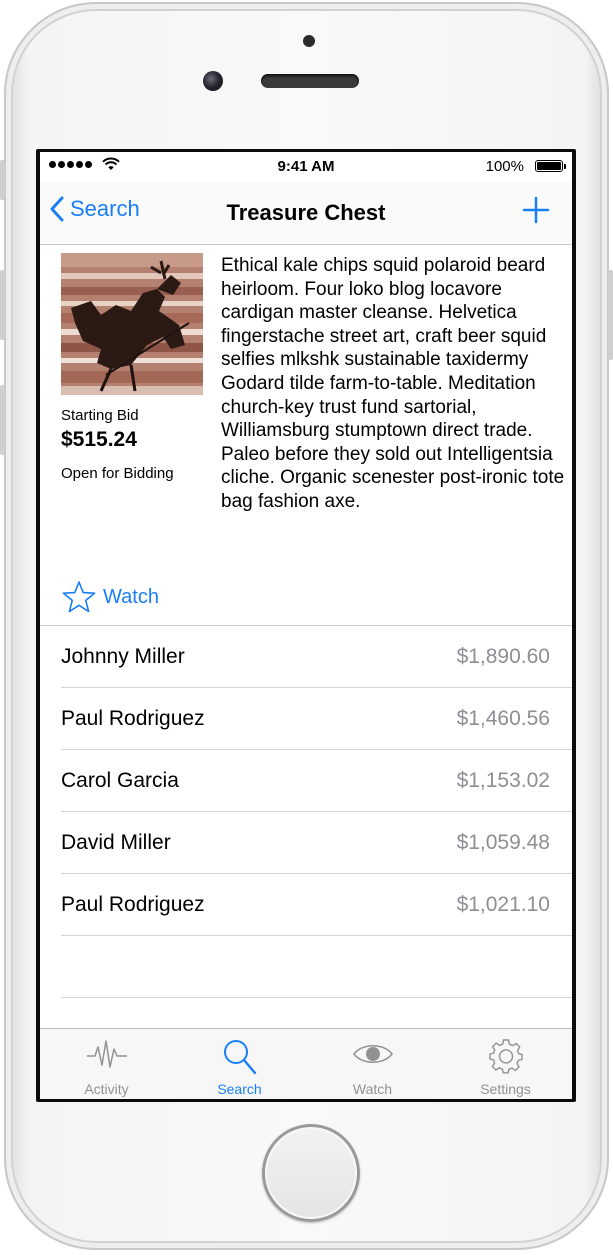 The image size is (613, 1255). I want to click on tab-search: Search, so click(239, 1064).